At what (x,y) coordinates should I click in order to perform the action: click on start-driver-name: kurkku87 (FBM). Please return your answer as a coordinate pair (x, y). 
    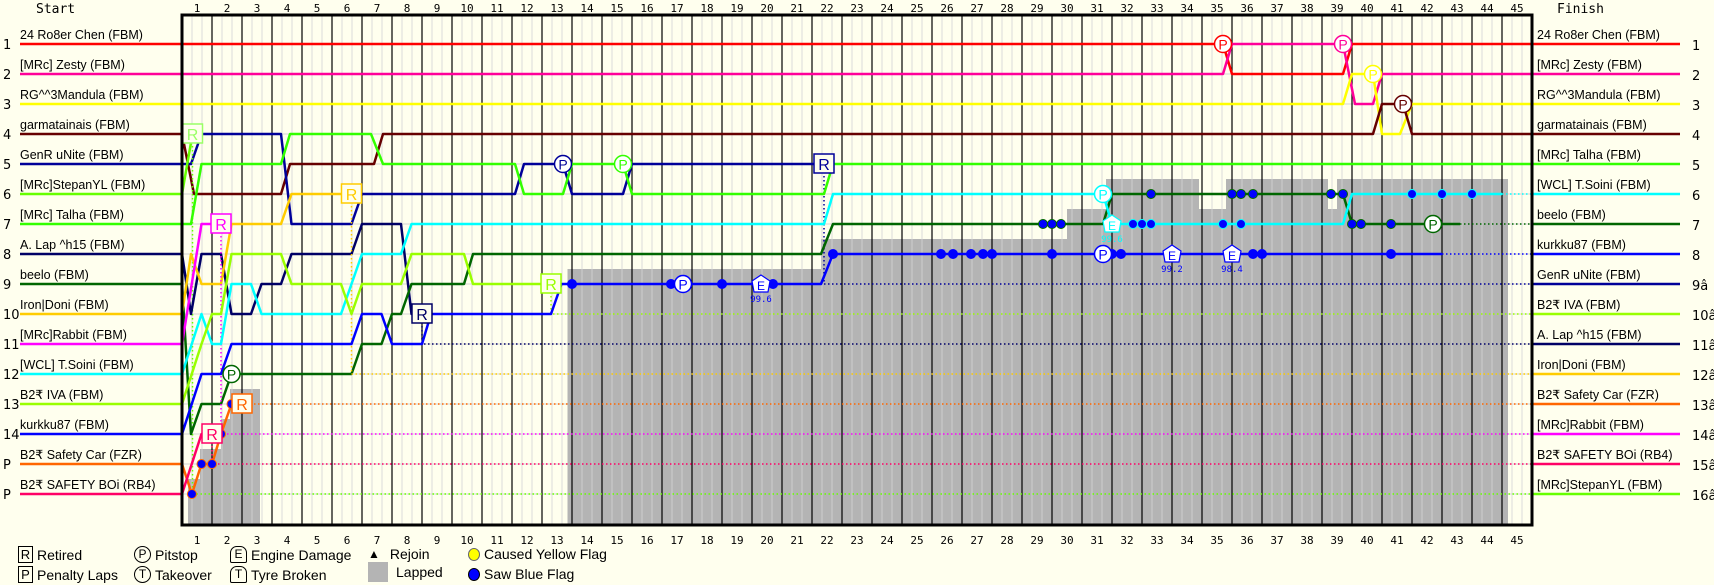
    Looking at the image, I should click on (64, 425).